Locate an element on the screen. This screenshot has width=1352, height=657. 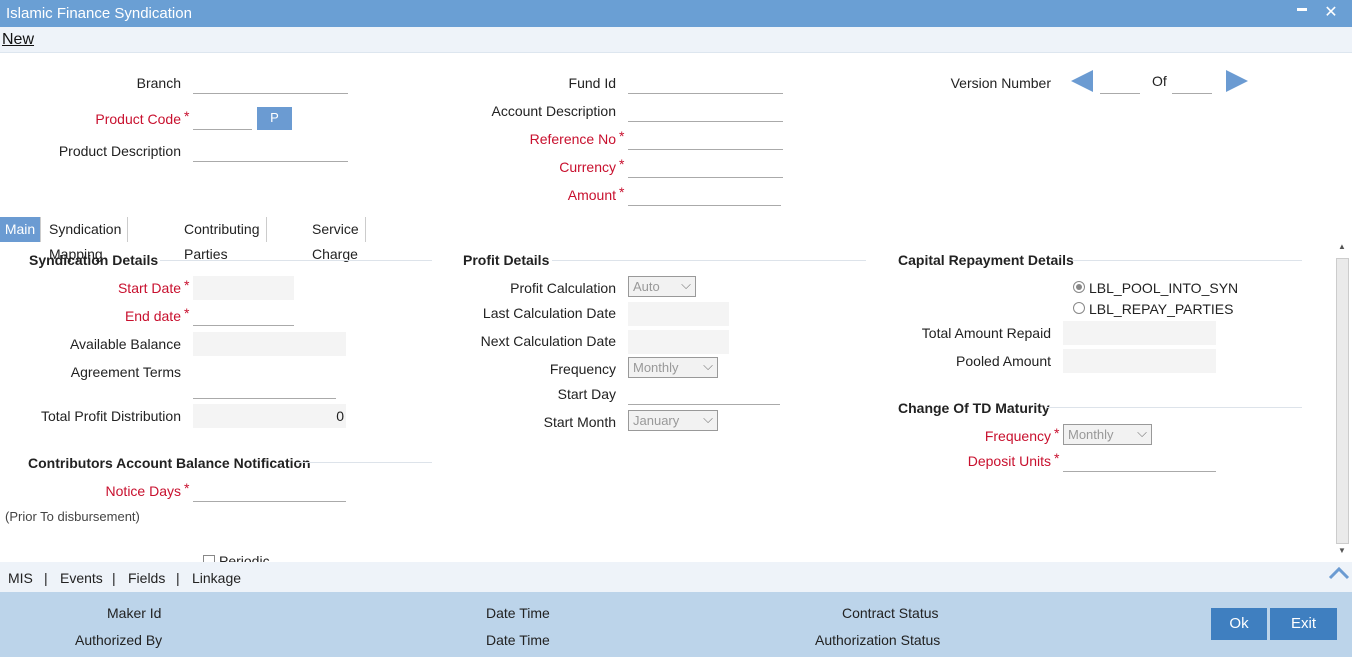
total-profit-distribution-value: 0 is located at coordinates (269, 416).